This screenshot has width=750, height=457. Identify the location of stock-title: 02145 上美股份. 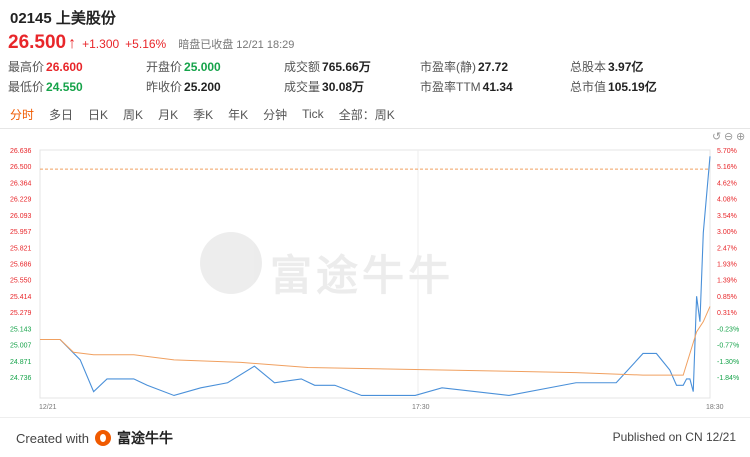
(63, 18).